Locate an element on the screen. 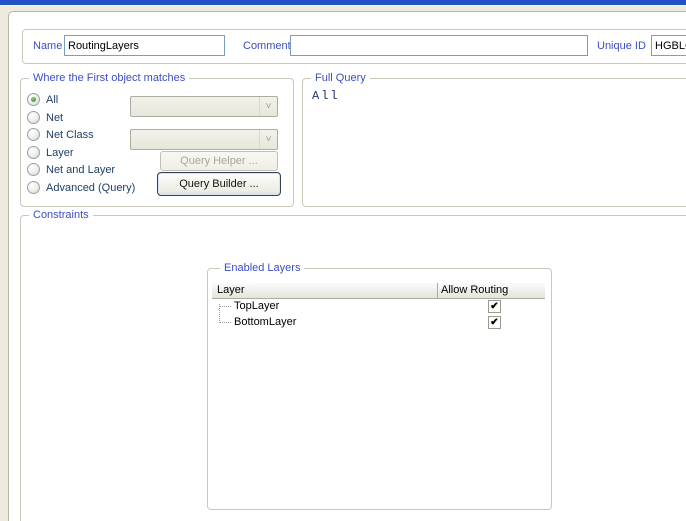 The height and width of the screenshot is (521, 686). scope-value-dropdown-1: ˅ is located at coordinates (204, 106).